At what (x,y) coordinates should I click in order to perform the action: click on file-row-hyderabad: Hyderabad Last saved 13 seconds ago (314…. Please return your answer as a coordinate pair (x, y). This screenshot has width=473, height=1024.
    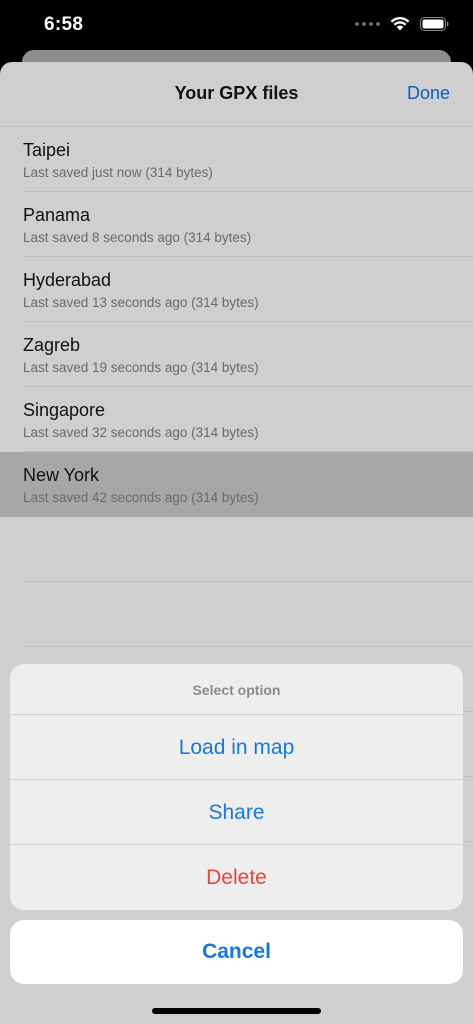
    Looking at the image, I should click on (236, 289).